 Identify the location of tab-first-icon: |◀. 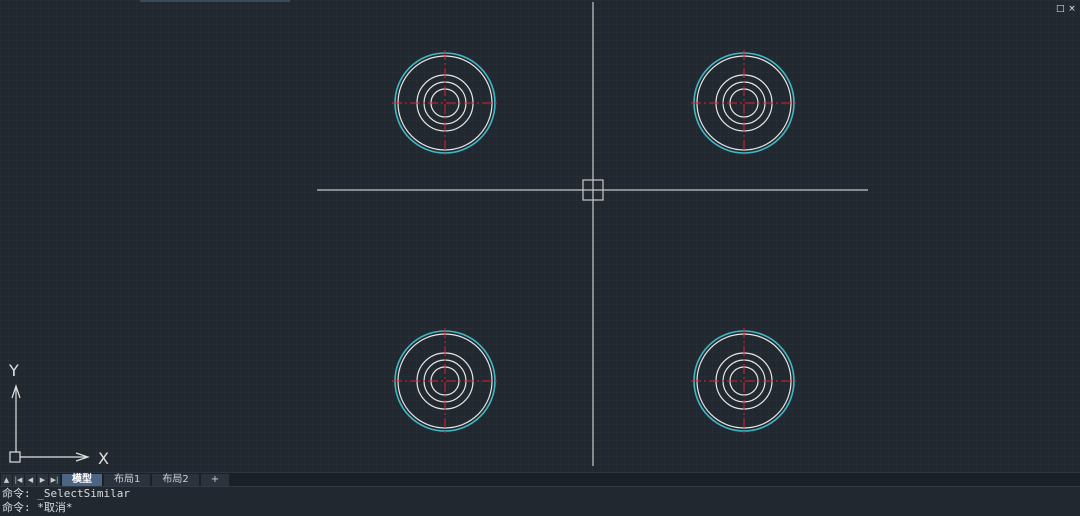
(18, 480).